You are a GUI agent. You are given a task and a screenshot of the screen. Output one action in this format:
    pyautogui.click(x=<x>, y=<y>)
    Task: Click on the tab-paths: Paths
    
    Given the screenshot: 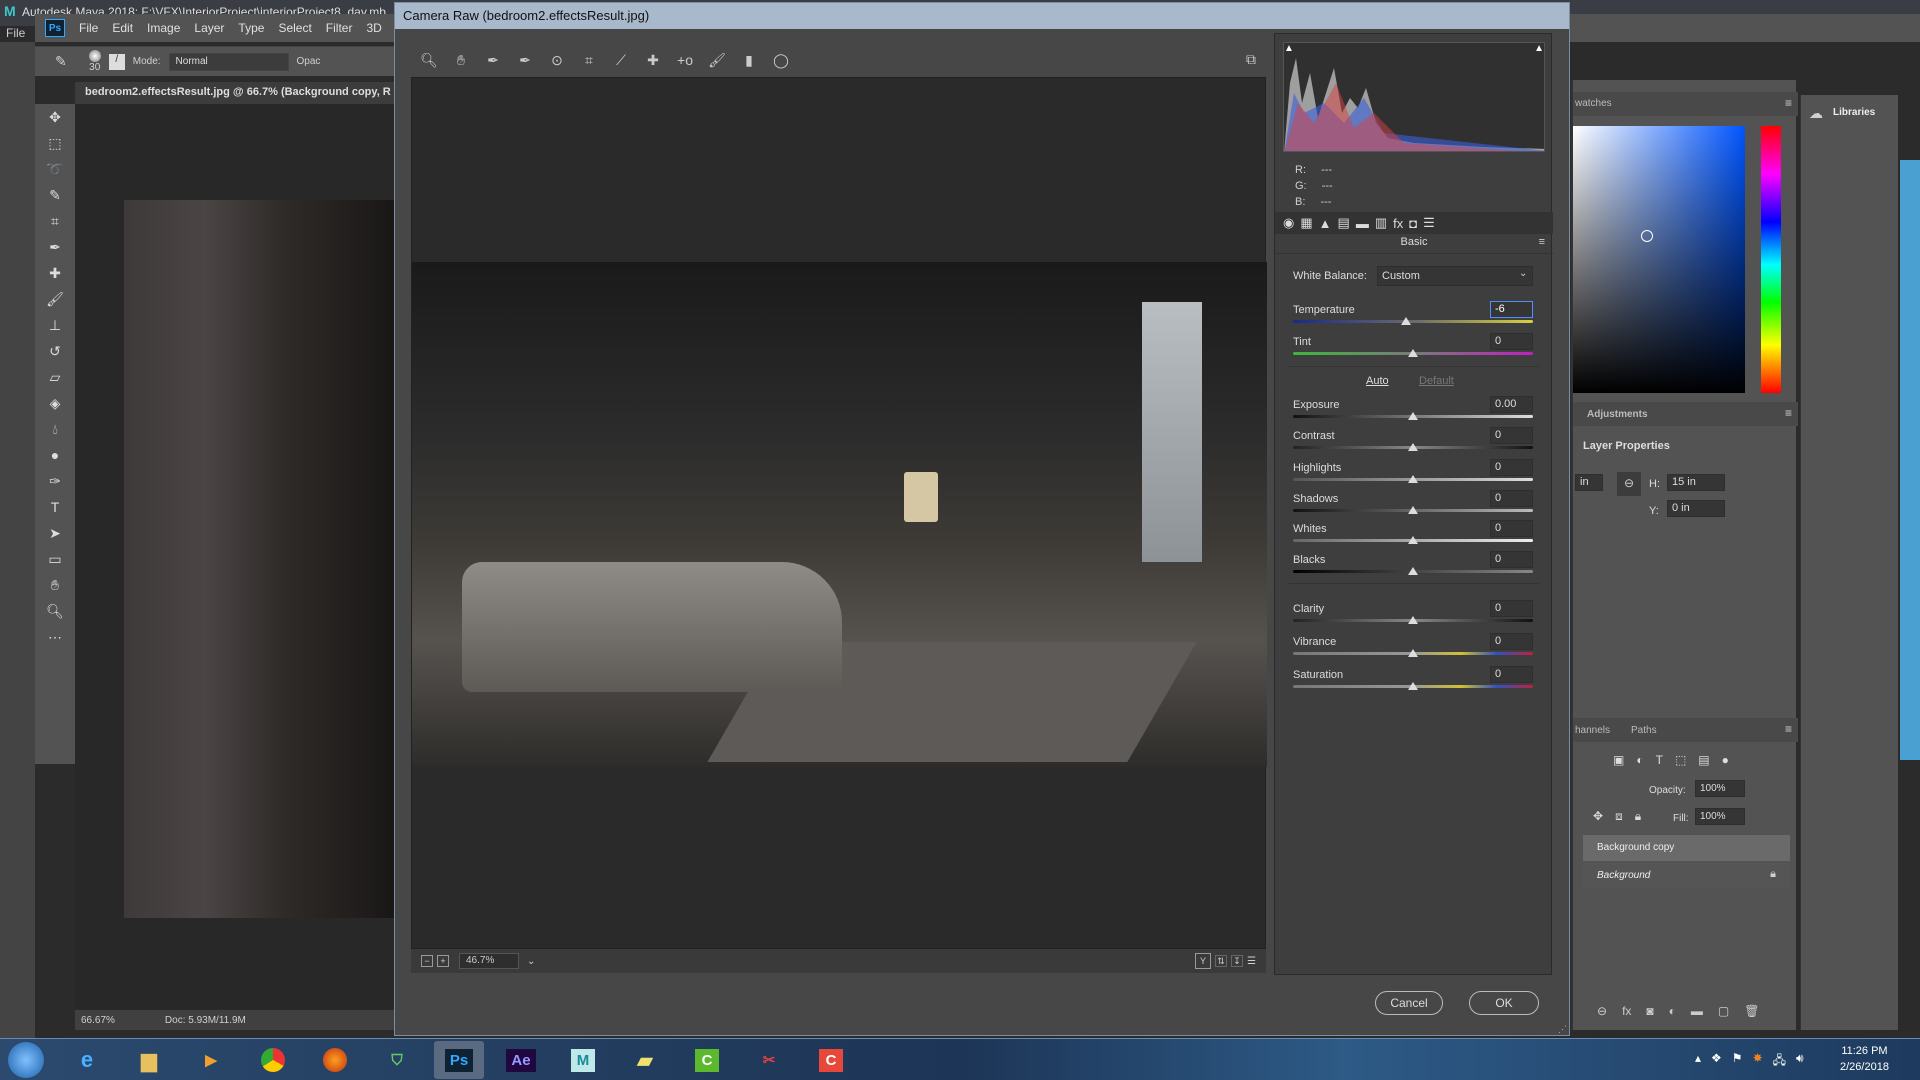 What is the action you would take?
    pyautogui.click(x=1644, y=730)
    